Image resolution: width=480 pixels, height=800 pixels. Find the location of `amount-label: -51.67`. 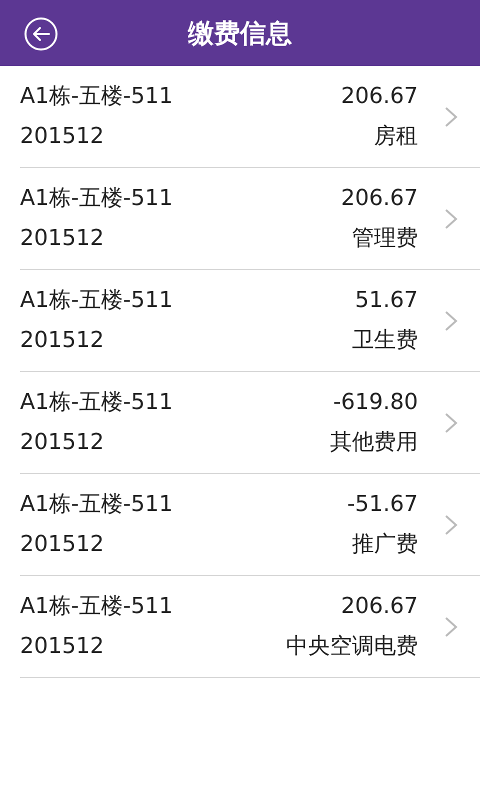

amount-label: -51.67 is located at coordinates (382, 504).